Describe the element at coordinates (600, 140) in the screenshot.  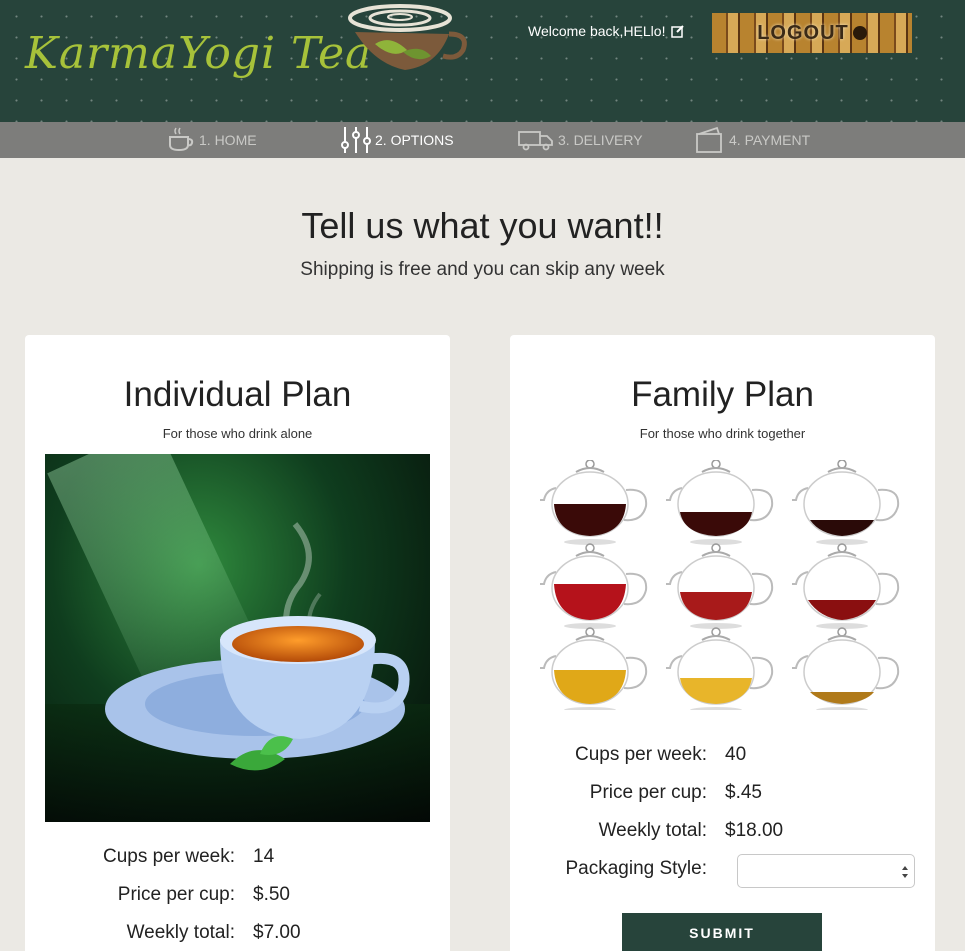
I see `step-delivery-label: 3. DELIVERY` at that location.